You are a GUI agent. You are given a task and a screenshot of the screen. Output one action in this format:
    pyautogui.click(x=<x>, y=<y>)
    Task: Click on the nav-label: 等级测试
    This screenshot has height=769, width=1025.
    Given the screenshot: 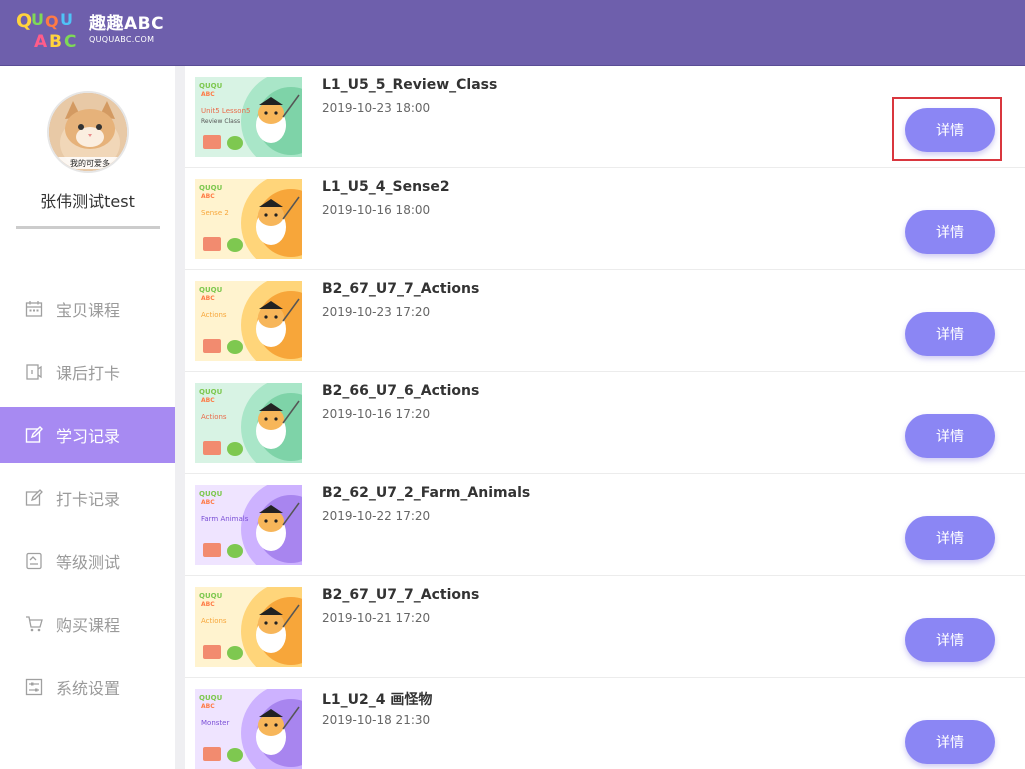 What is the action you would take?
    pyautogui.click(x=88, y=562)
    